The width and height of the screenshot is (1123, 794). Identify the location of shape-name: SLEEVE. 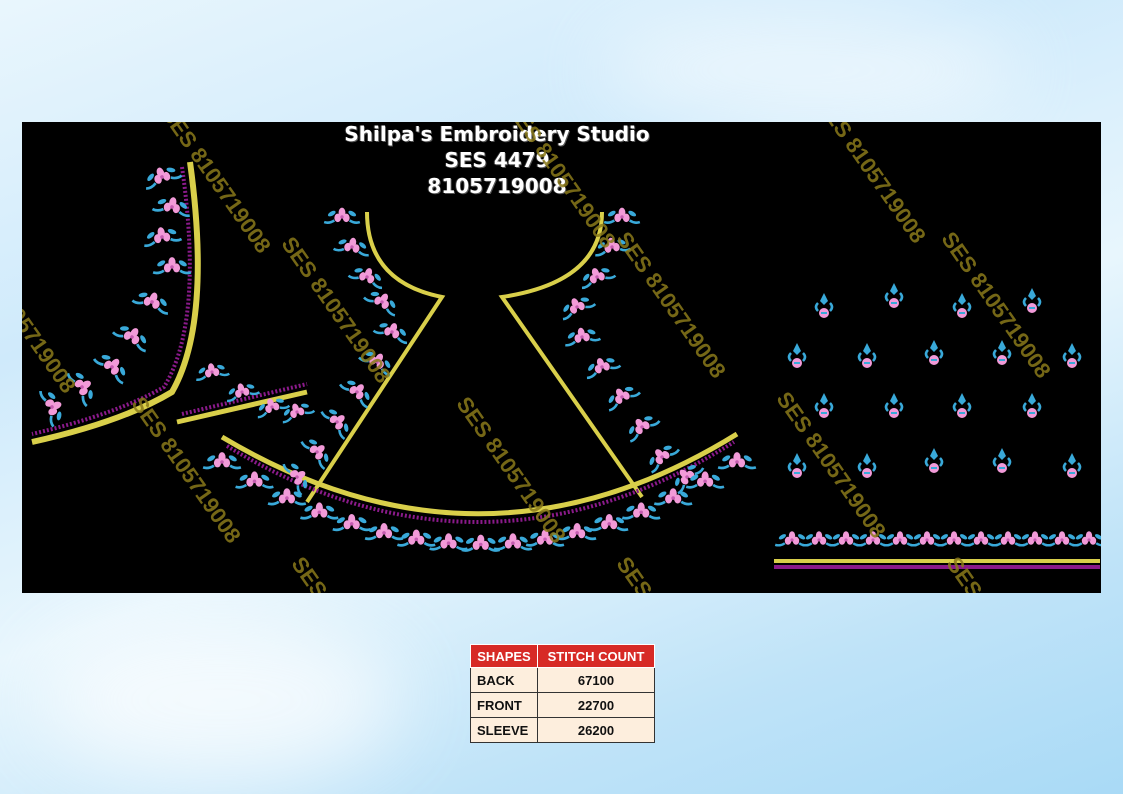
(504, 730).